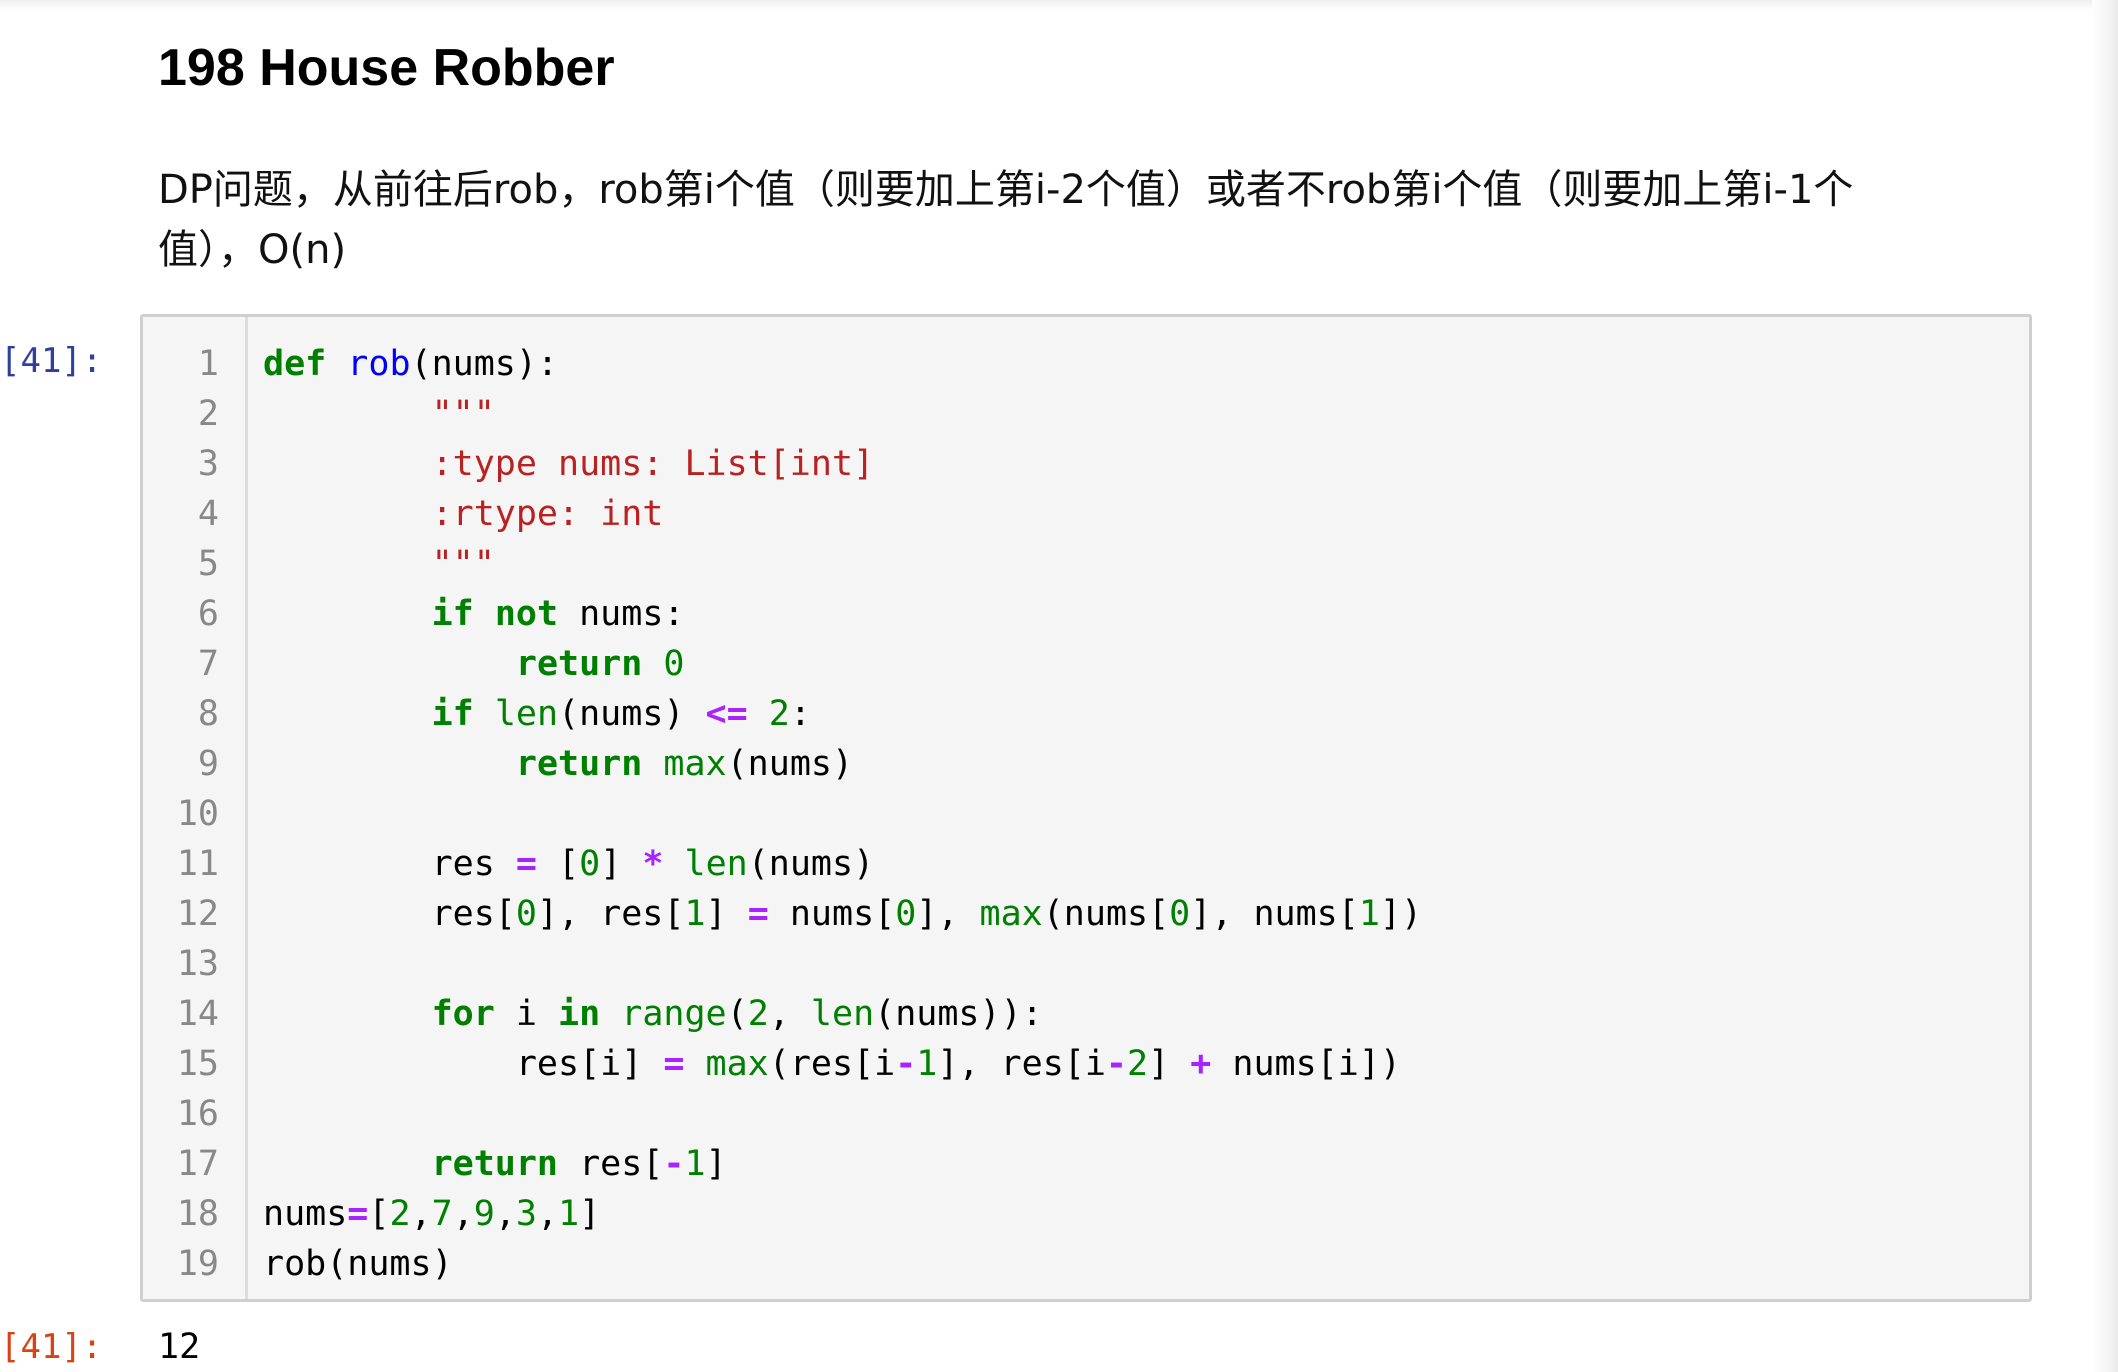 The width and height of the screenshot is (2118, 1372). Describe the element at coordinates (1274, 914) in the screenshot. I see `code-token: ], nums[` at that location.